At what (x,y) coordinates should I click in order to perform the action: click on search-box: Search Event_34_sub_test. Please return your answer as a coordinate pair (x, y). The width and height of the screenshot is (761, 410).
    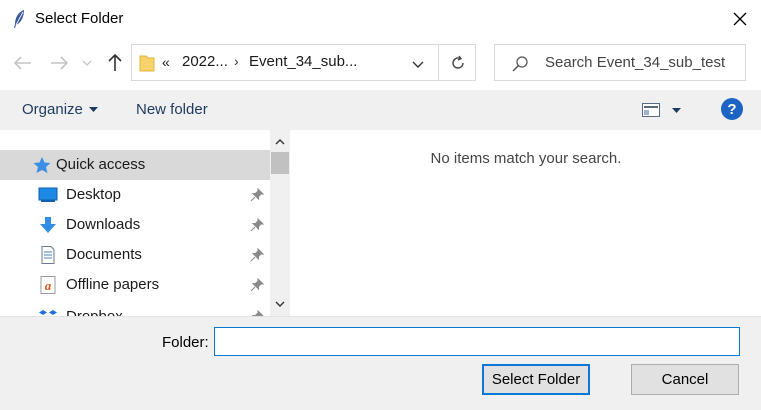
    Looking at the image, I should click on (620, 62).